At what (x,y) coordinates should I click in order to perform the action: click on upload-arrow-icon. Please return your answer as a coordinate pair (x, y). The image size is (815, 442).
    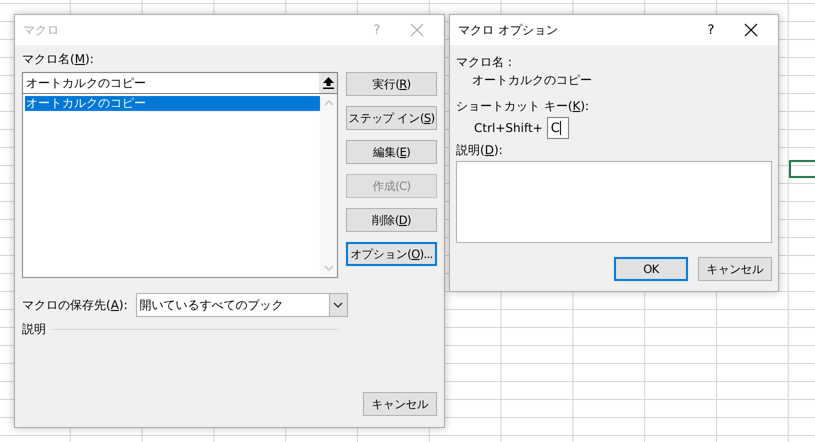
    Looking at the image, I should click on (328, 83).